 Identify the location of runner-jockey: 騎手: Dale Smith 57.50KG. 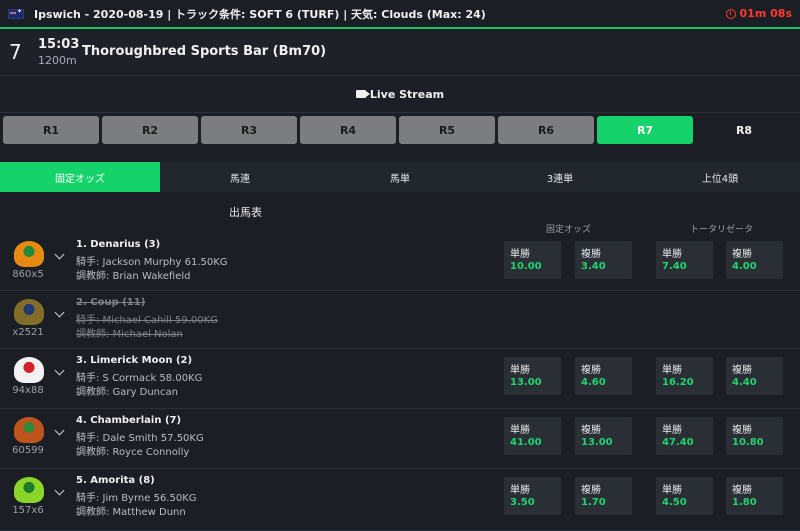
(140, 438).